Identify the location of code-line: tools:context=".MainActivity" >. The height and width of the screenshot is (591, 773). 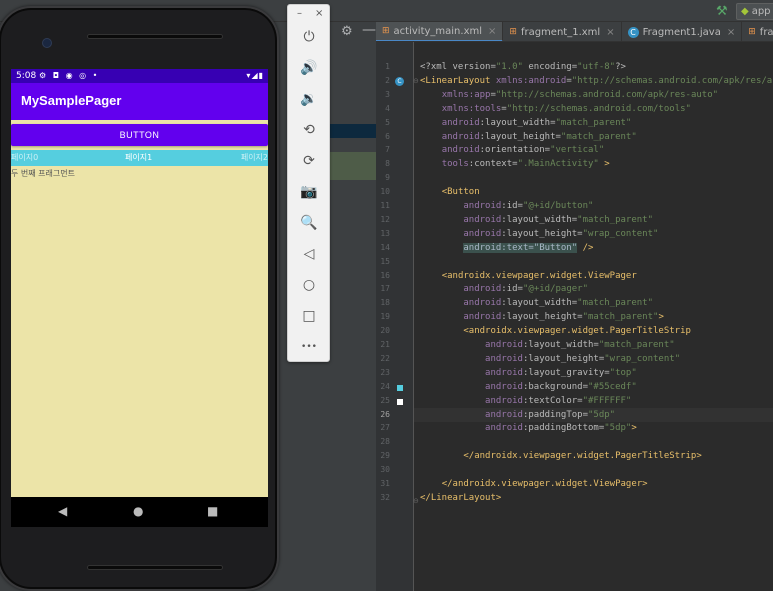
(593, 164).